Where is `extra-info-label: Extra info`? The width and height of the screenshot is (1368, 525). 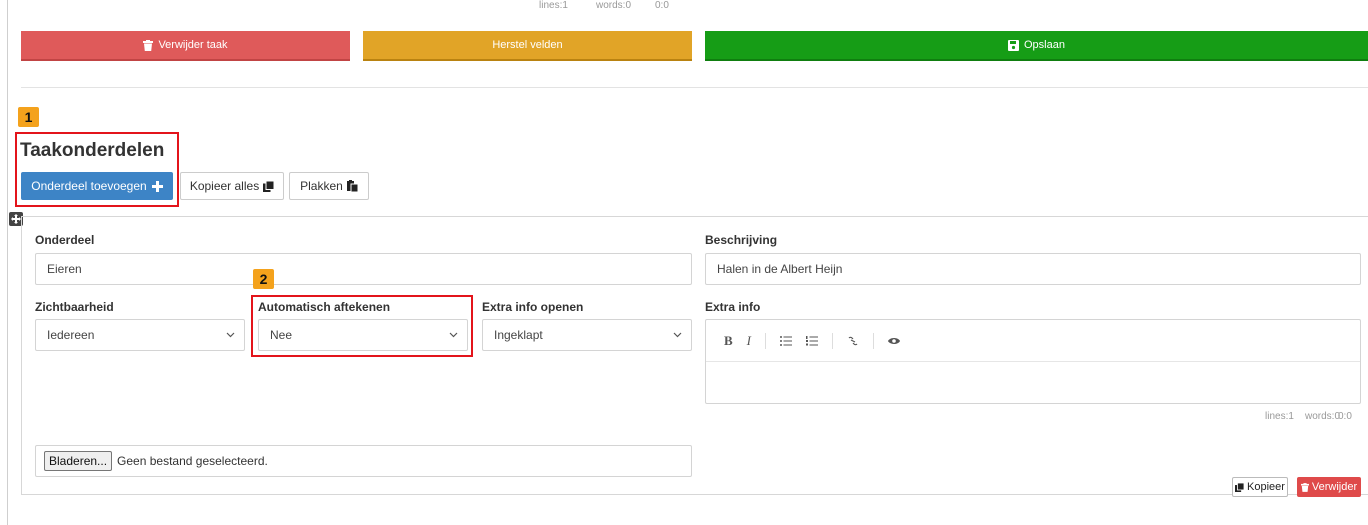 extra-info-label: Extra info is located at coordinates (733, 307).